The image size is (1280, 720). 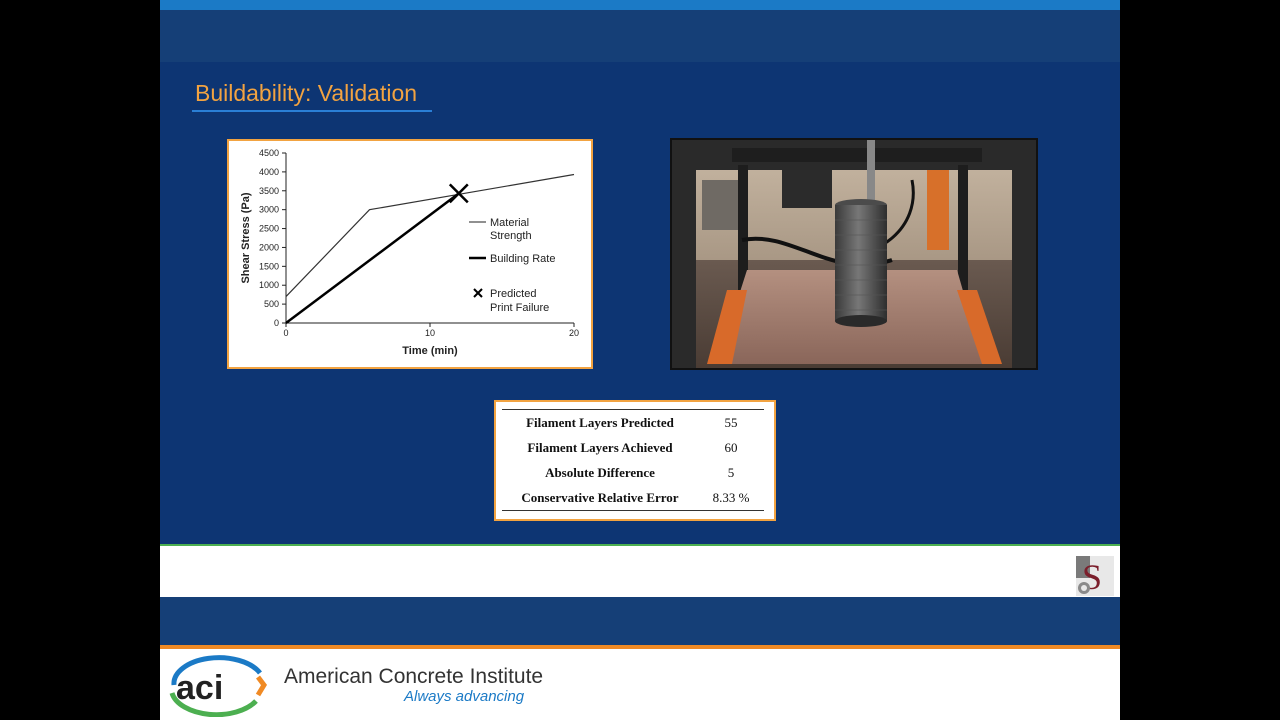 I want to click on table-row: Filament Layers Achieved 60, so click(x=633, y=447).